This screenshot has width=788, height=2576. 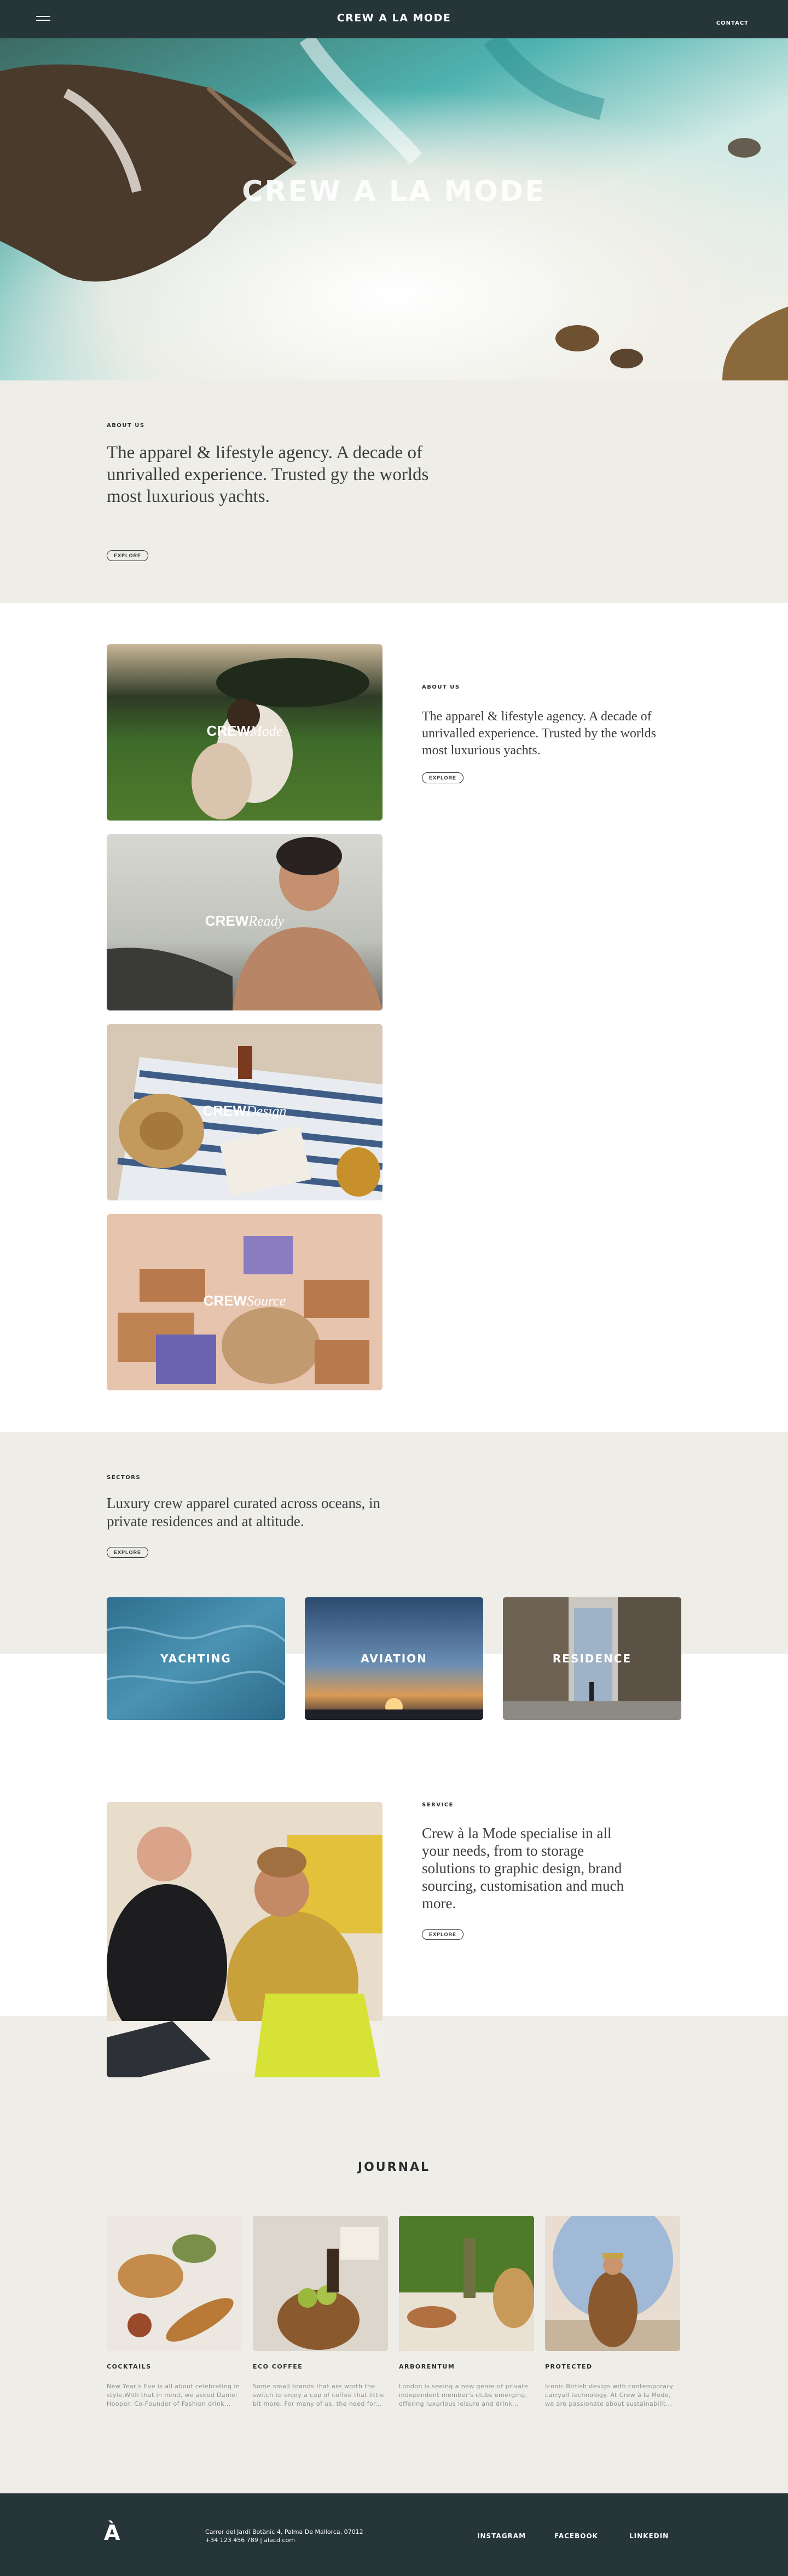 I want to click on brand-label-source: CREWSource, so click(x=245, y=1300).